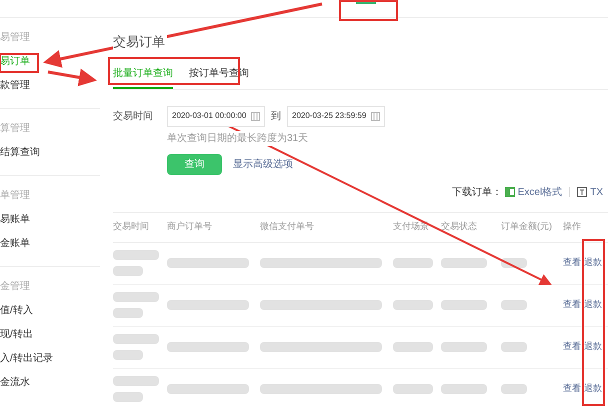 The width and height of the screenshot is (608, 408). What do you see at coordinates (131, 227) in the screenshot?
I see `column-header: 交易时间` at bounding box center [131, 227].